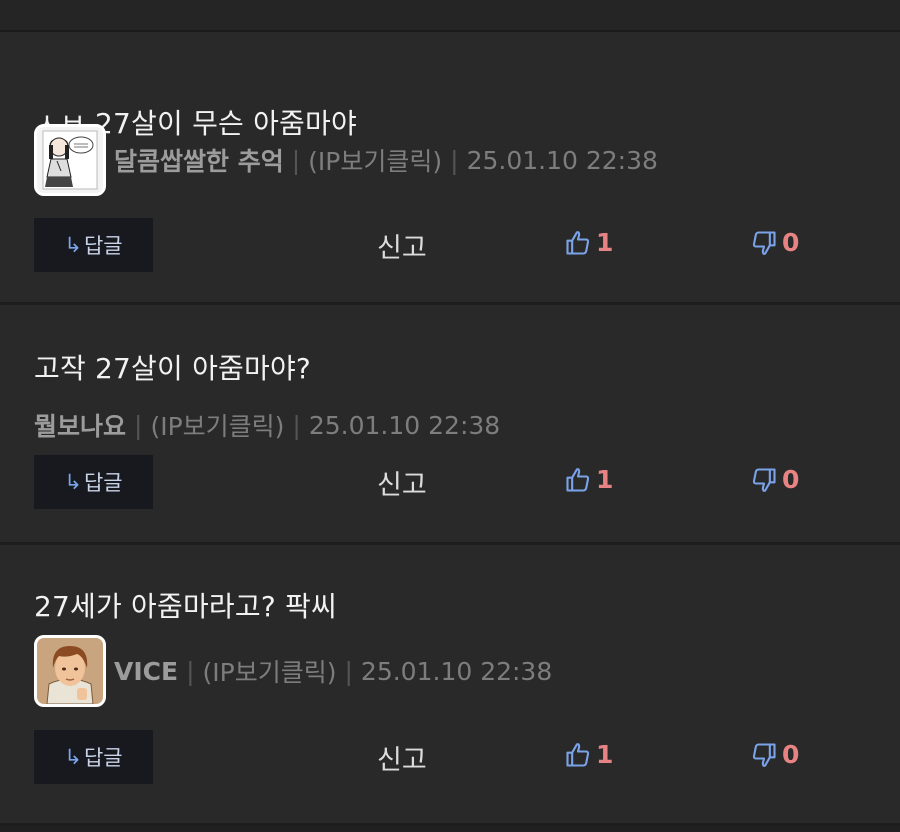  I want to click on comment-meta: 뭘보나요 | (IP보기클릭) | 25.01.10 22:38, so click(267, 425).